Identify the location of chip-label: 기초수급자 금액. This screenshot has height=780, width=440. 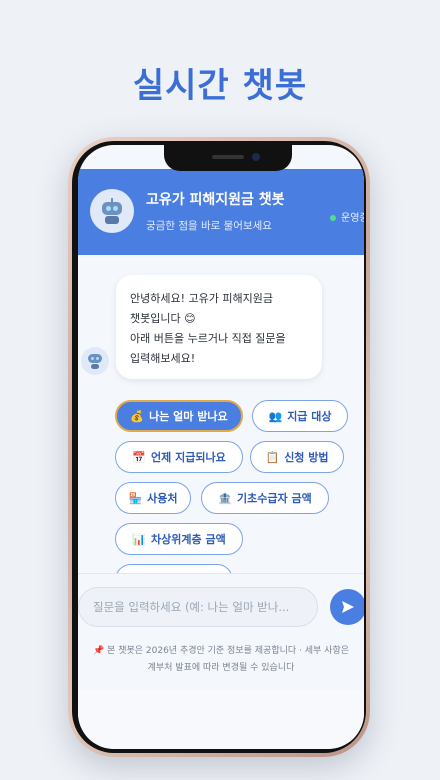
(274, 498).